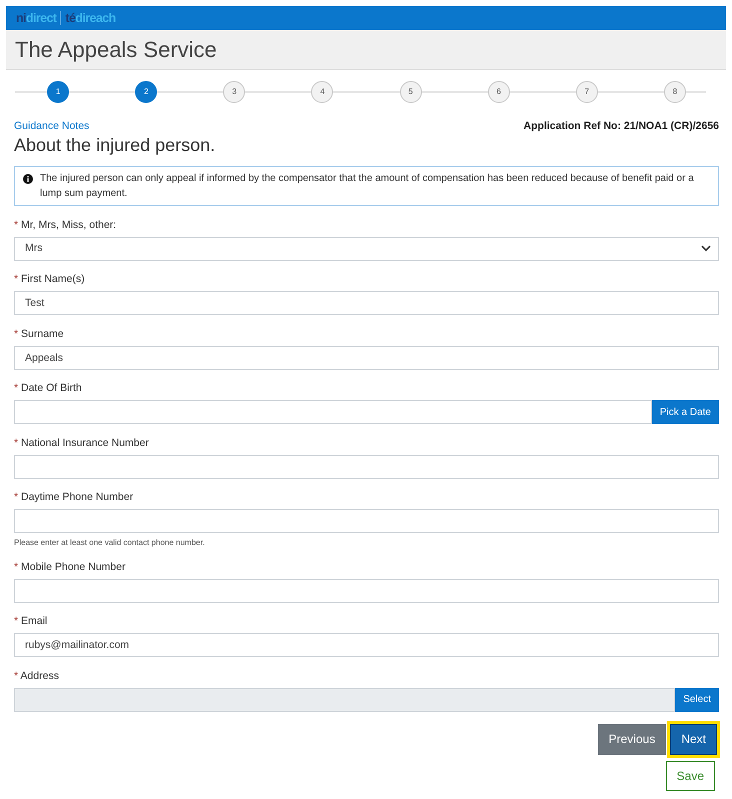 The image size is (732, 799). Describe the element at coordinates (58, 92) in the screenshot. I see `step-indicator: 1` at that location.